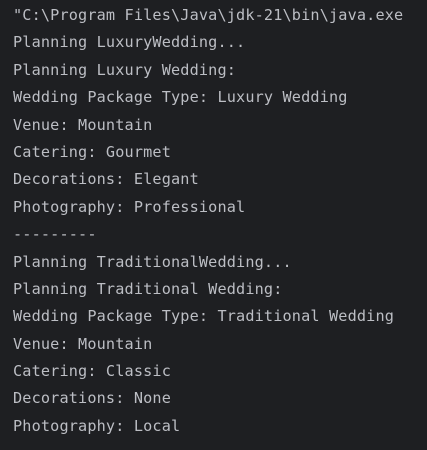 The image size is (427, 450). I want to click on console-line: Wedding Package Type: Luxury Wedding, so click(180, 97).